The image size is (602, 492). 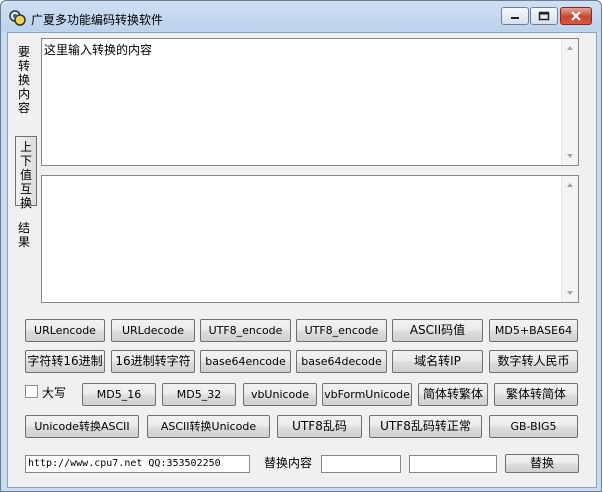 What do you see at coordinates (367, 394) in the screenshot?
I see `vbformunicode-button: vbFormUnicode` at bounding box center [367, 394].